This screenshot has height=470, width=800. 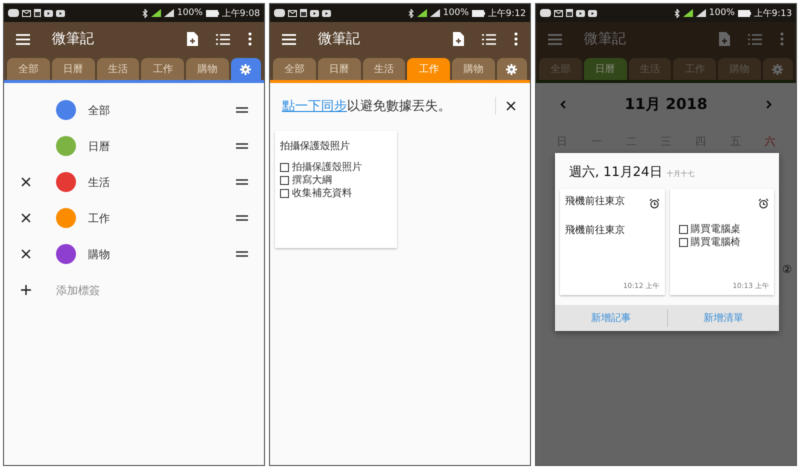 What do you see at coordinates (78, 290) in the screenshot?
I see `add-label-button: 添加標簽` at bounding box center [78, 290].